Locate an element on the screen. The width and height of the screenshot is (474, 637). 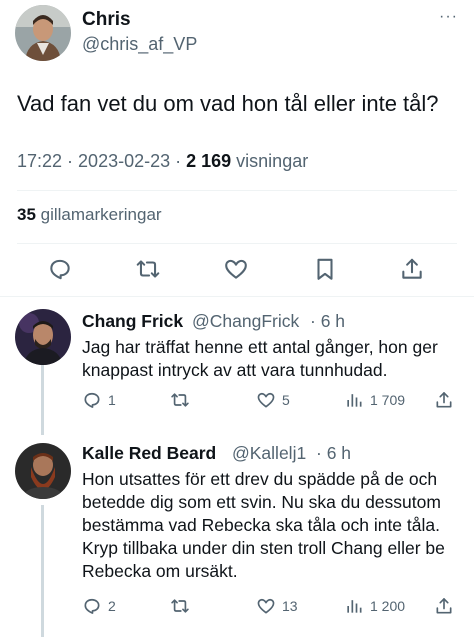
reply-count: 1 is located at coordinates (112, 400).